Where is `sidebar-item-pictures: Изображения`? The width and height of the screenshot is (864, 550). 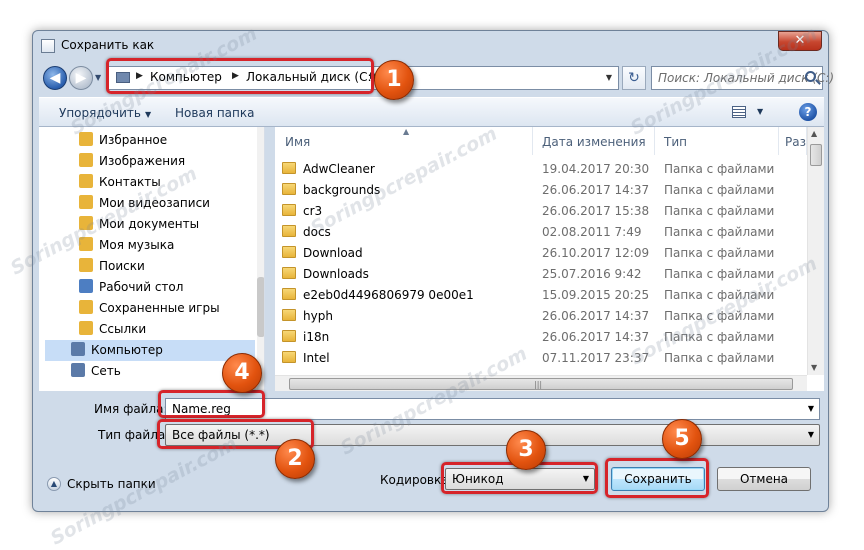 sidebar-item-pictures: Изображения is located at coordinates (164, 161).